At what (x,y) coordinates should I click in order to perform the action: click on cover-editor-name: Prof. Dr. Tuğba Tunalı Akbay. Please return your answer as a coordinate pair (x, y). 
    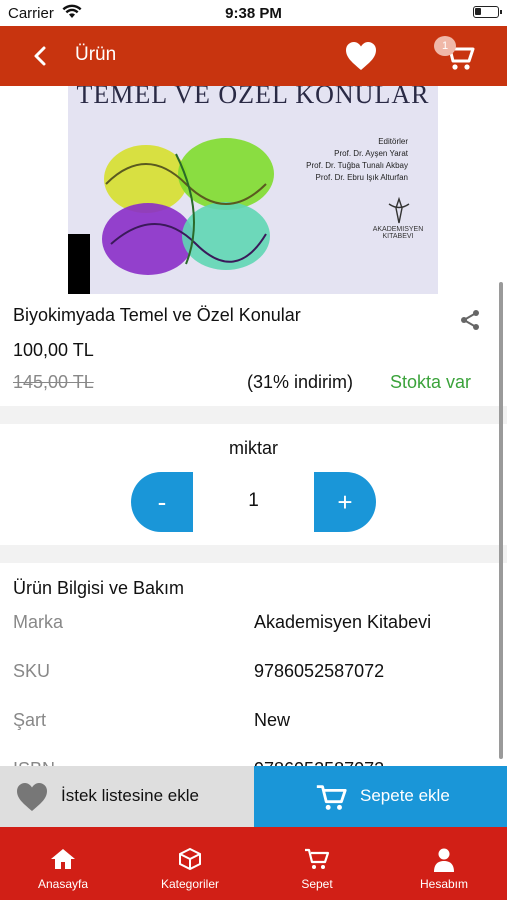
    Looking at the image, I should click on (357, 165).